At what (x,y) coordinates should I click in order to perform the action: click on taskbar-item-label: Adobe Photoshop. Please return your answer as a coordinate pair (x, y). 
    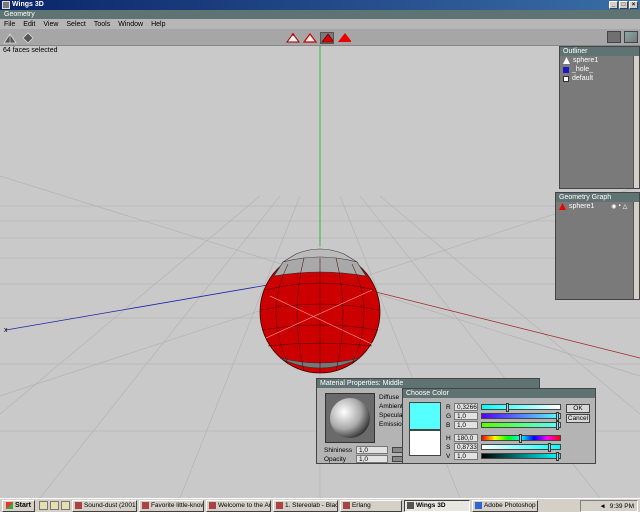
    Looking at the image, I should click on (509, 505).